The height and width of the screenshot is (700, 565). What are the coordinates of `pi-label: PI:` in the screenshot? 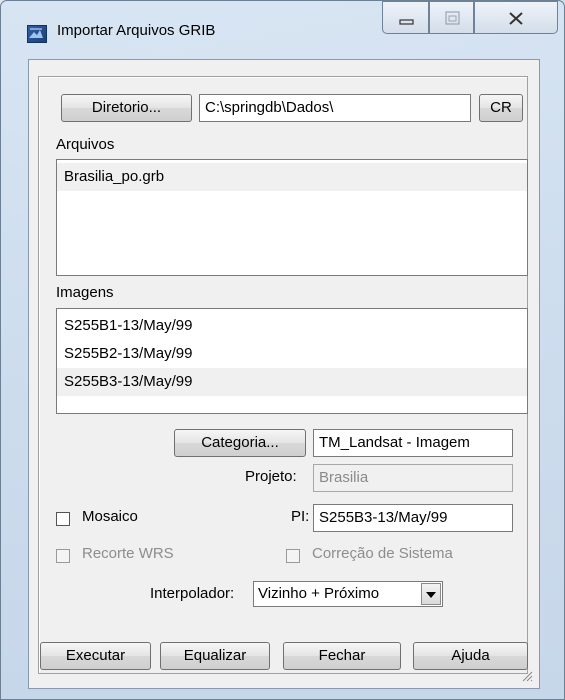 It's located at (300, 516).